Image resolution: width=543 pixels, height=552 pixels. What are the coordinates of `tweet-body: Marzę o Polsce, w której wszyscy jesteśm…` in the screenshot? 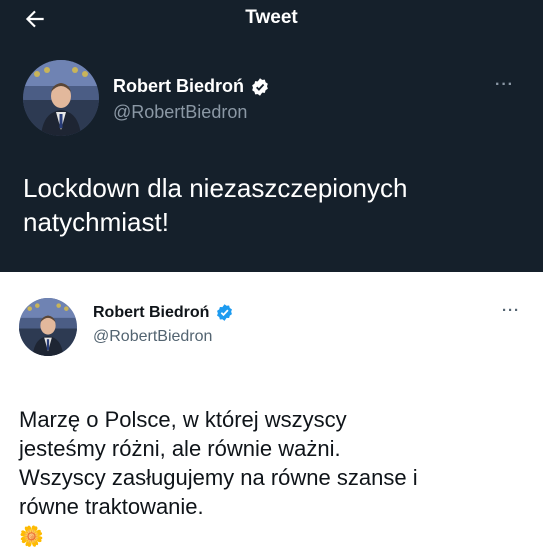 It's located at (218, 463).